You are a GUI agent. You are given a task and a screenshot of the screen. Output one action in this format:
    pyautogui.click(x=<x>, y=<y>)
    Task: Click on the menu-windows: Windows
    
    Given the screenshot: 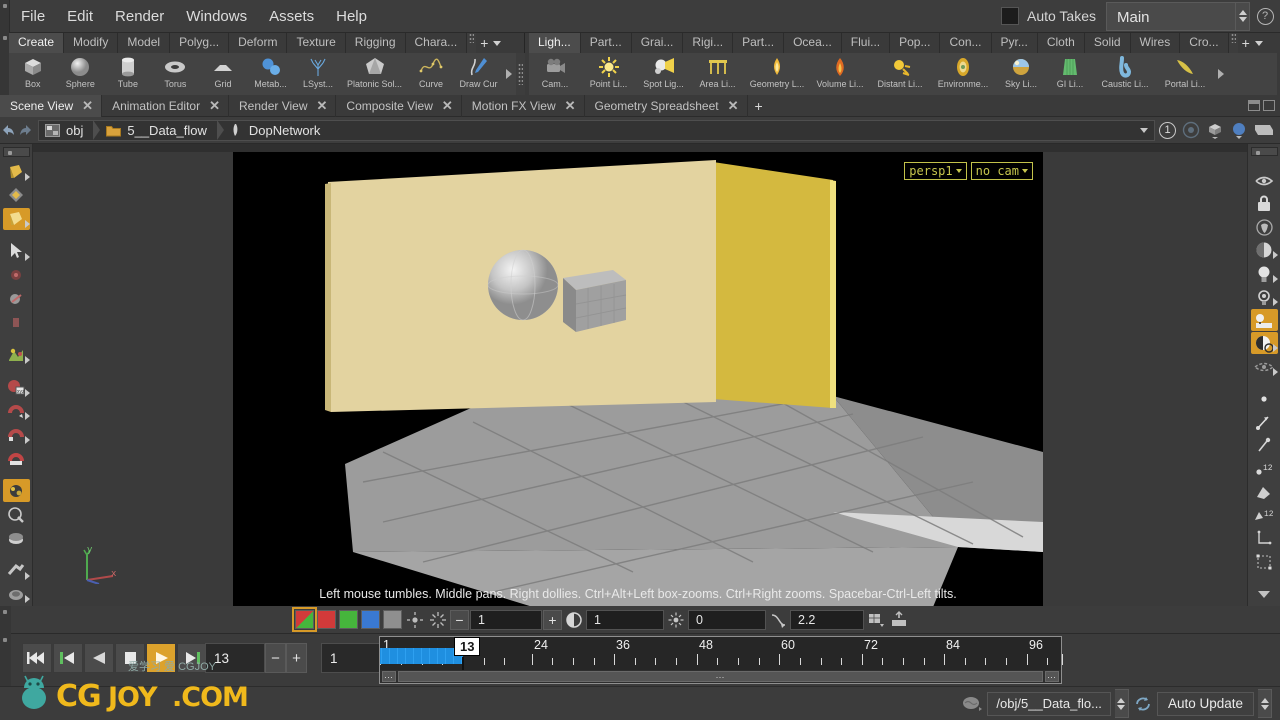 What is the action you would take?
    pyautogui.click(x=216, y=16)
    